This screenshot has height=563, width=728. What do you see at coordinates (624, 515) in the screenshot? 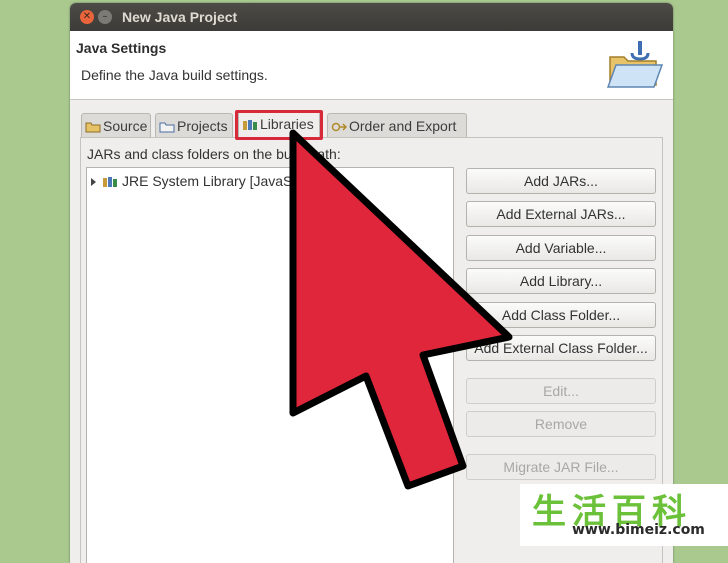
I see `site-watermark: 生活百科 www.bimeiz.com` at bounding box center [624, 515].